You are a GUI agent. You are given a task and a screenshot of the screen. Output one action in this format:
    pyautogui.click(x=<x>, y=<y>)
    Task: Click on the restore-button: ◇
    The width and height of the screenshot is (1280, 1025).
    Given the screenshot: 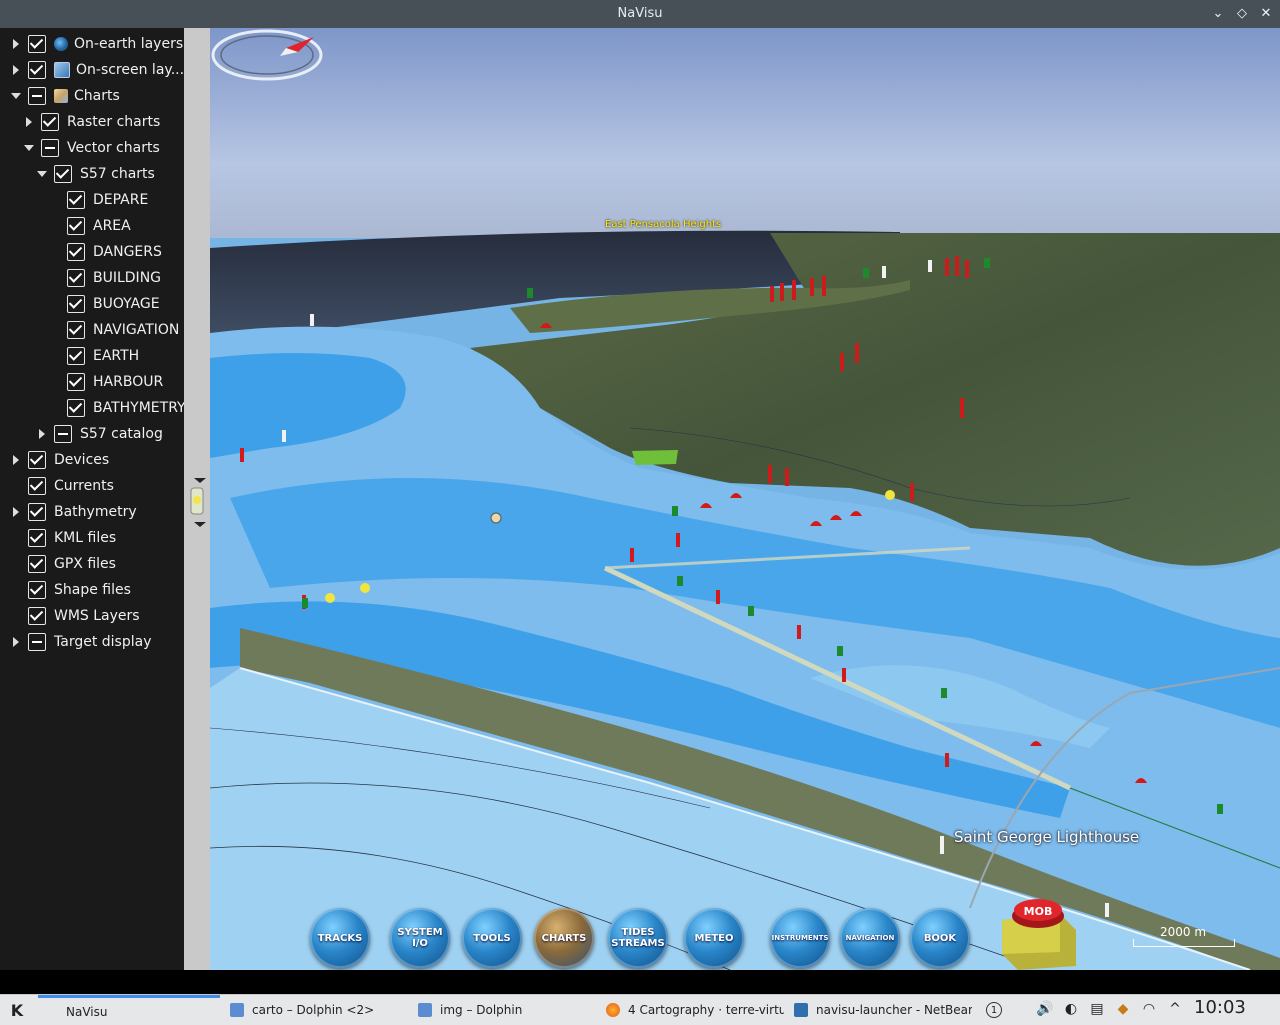 What is the action you would take?
    pyautogui.click(x=1242, y=14)
    